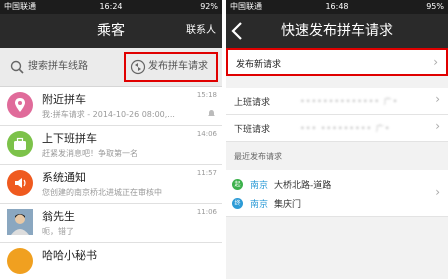  What do you see at coordinates (259, 65) in the screenshot?
I see `new-request-label: 发布新请求` at bounding box center [259, 65].